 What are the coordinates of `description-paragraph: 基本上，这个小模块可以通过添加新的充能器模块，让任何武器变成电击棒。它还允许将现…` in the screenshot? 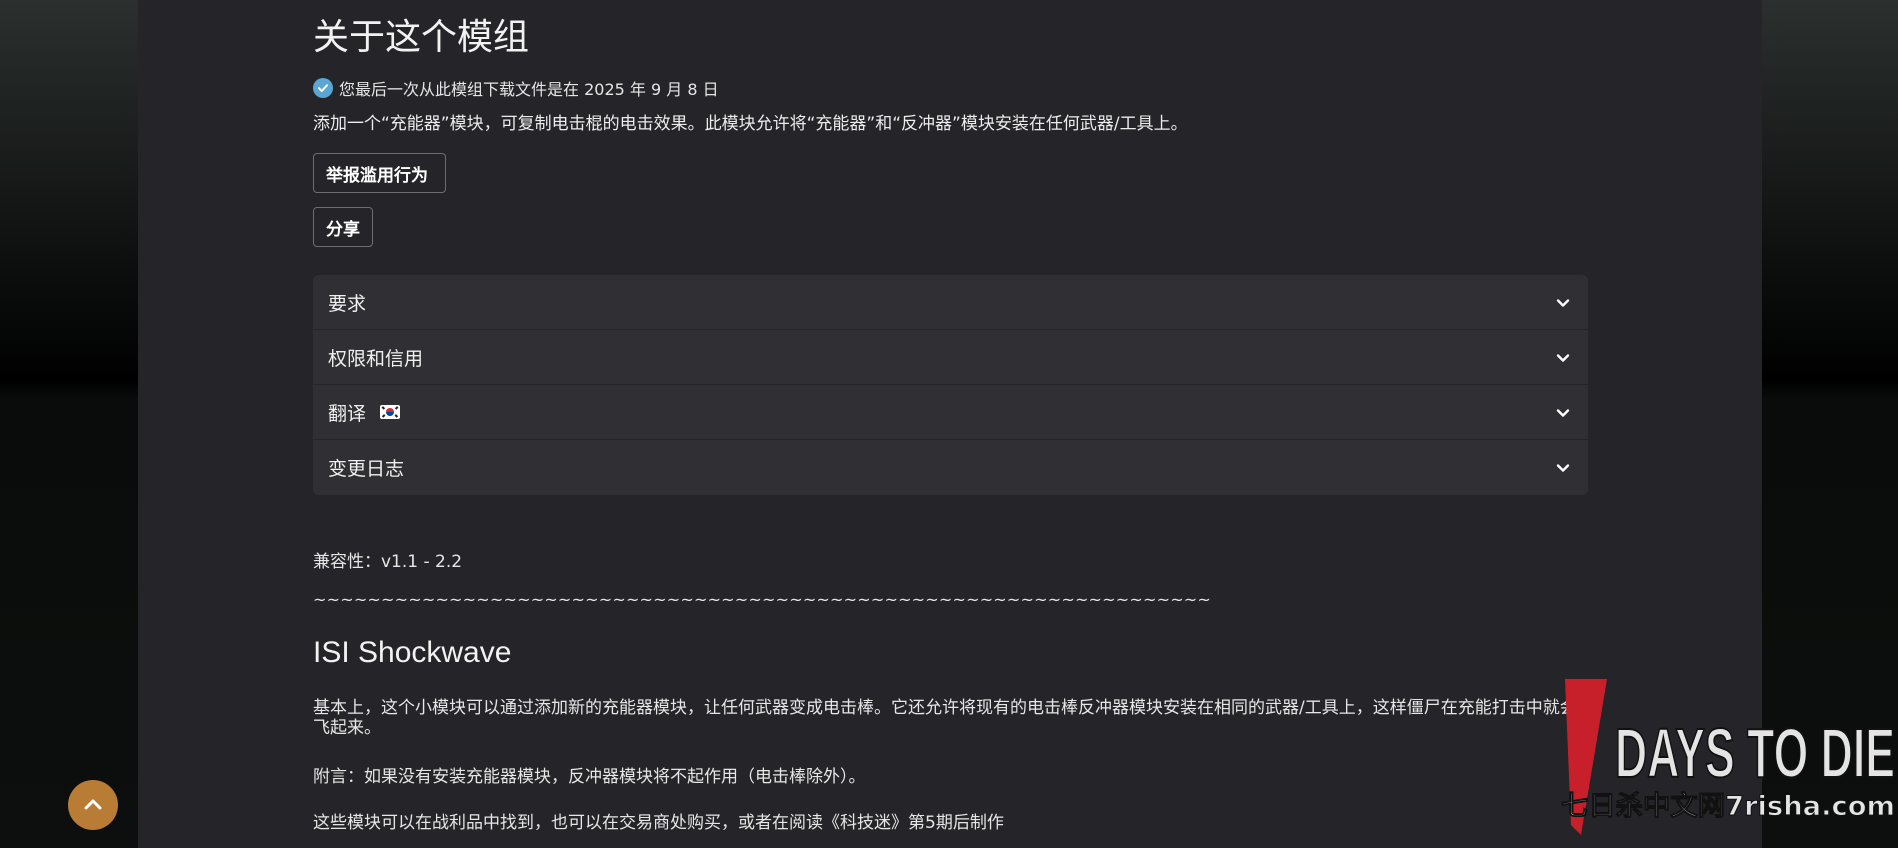 It's located at (945, 718).